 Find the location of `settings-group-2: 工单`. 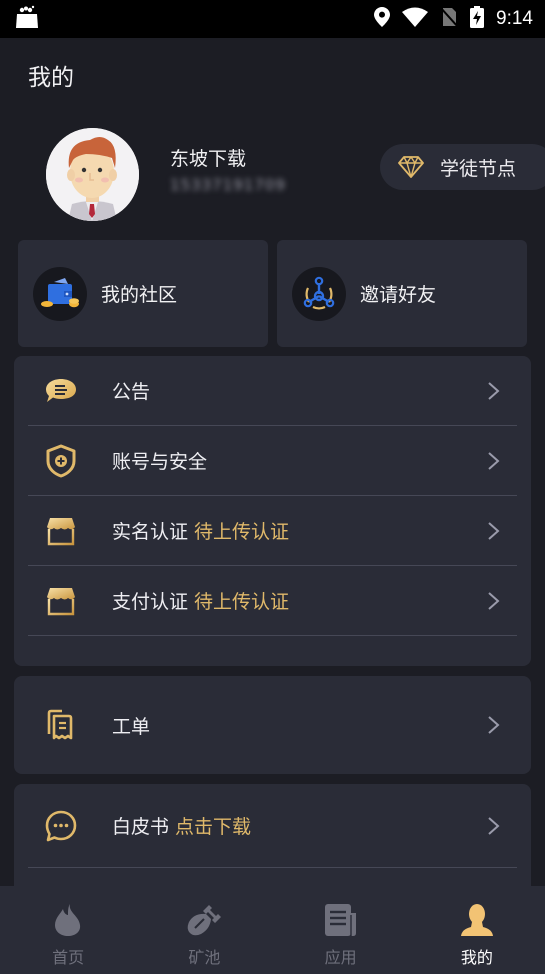

settings-group-2: 工单 is located at coordinates (272, 725).